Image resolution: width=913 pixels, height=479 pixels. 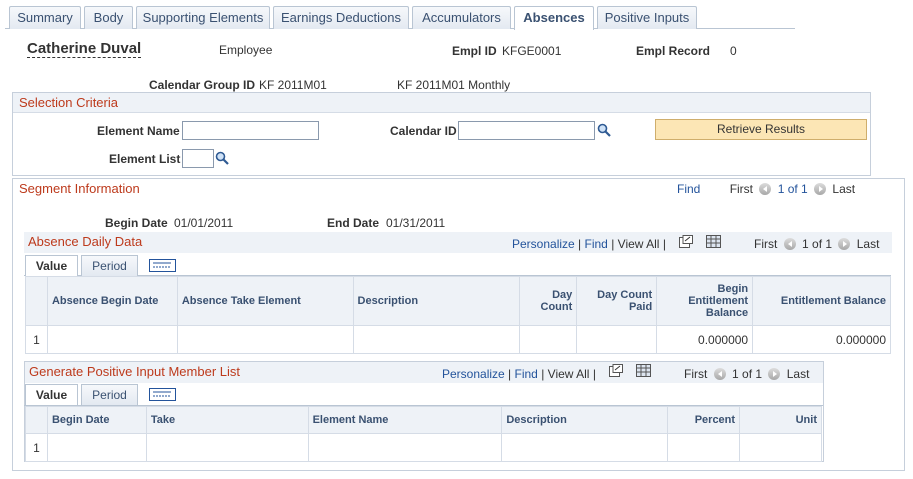 What do you see at coordinates (96, 420) in the screenshot?
I see `positive-col-begin-date: Begin Date` at bounding box center [96, 420].